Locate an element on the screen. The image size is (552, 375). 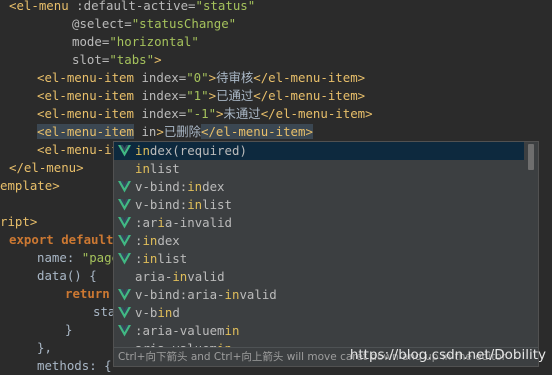
completion-item-label: :aria-valuemin is located at coordinates (187, 330).